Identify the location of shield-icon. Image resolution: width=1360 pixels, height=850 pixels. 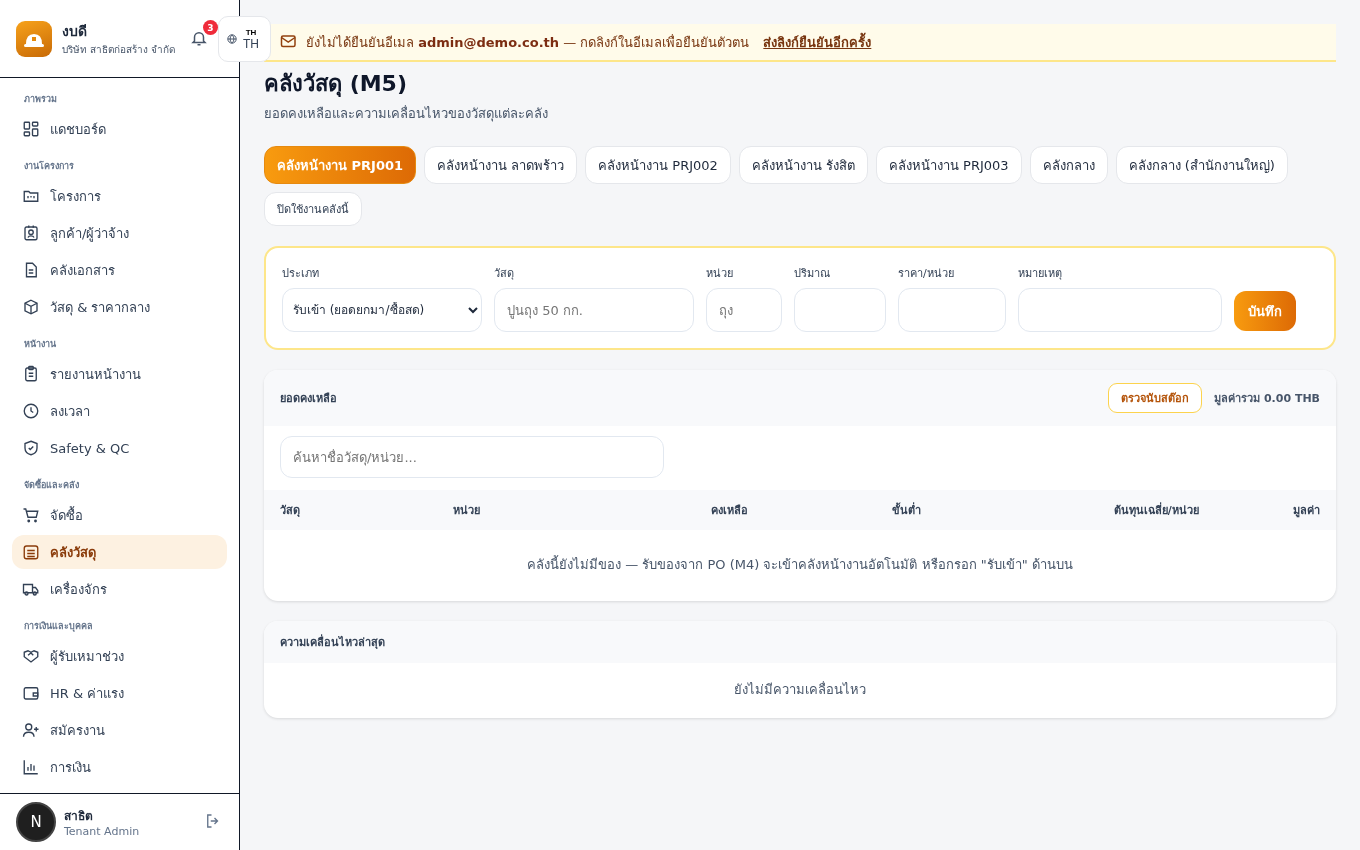
(31, 448).